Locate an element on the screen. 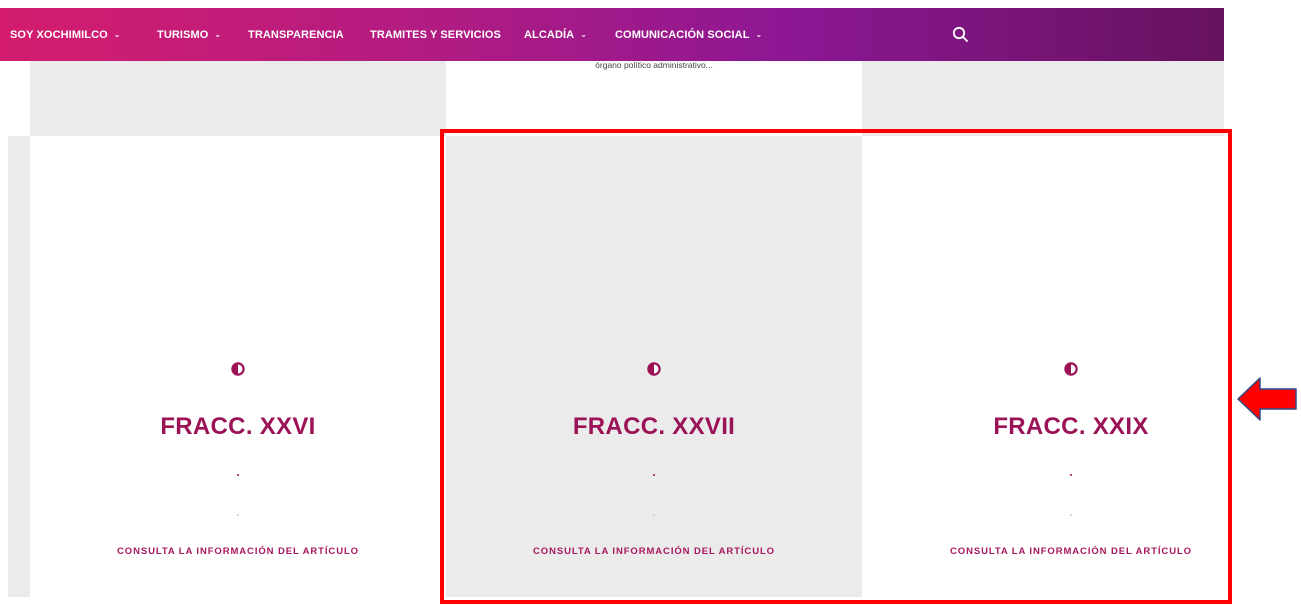  nav-item-turismo: TURISMO ⌄ is located at coordinates (189, 34).